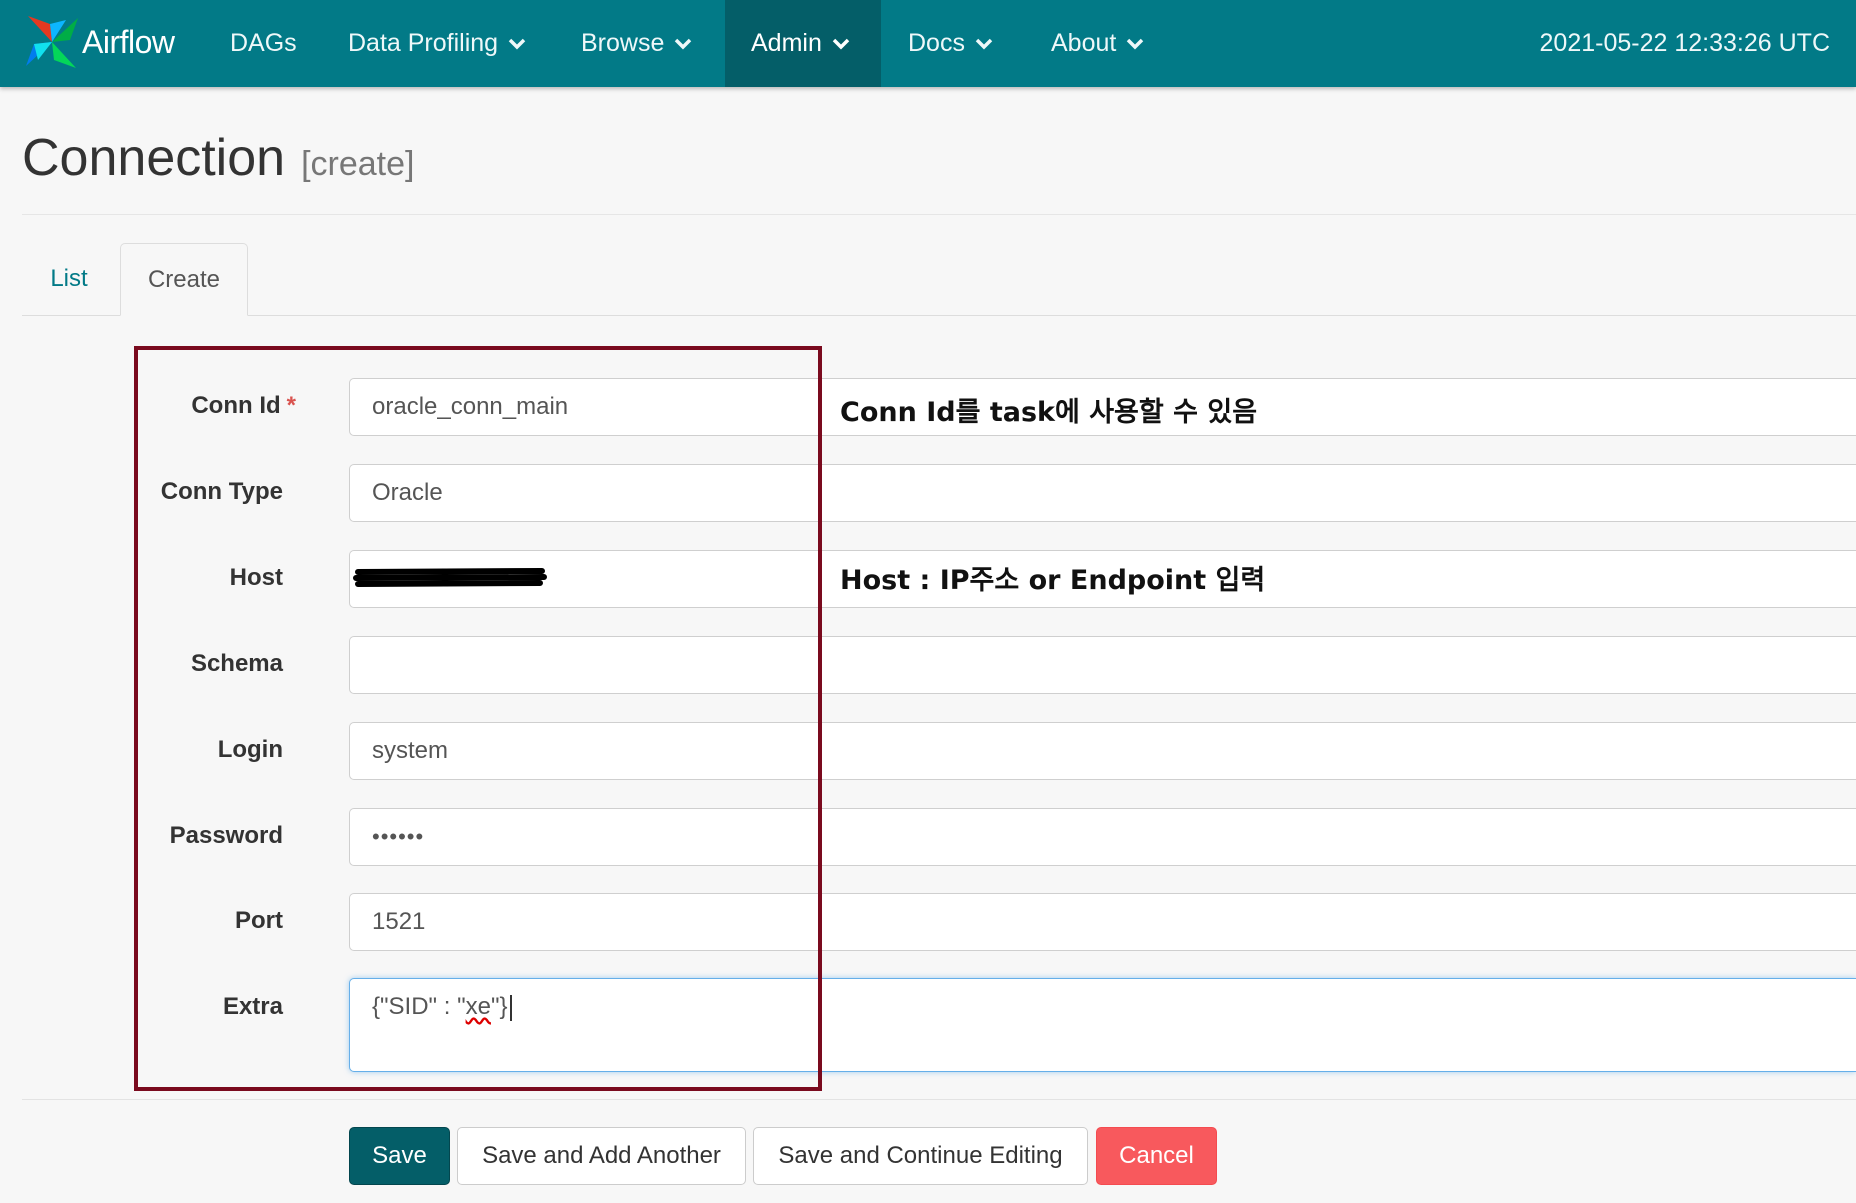 This screenshot has height=1203, width=1856. Describe the element at coordinates (52, 42) in the screenshot. I see `pinwheel-logo-icon` at that location.